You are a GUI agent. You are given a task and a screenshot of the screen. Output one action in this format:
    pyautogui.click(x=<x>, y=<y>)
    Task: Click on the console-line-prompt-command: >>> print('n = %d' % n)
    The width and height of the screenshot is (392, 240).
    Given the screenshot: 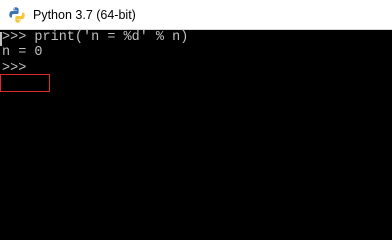 What is the action you would take?
    pyautogui.click(x=95, y=37)
    